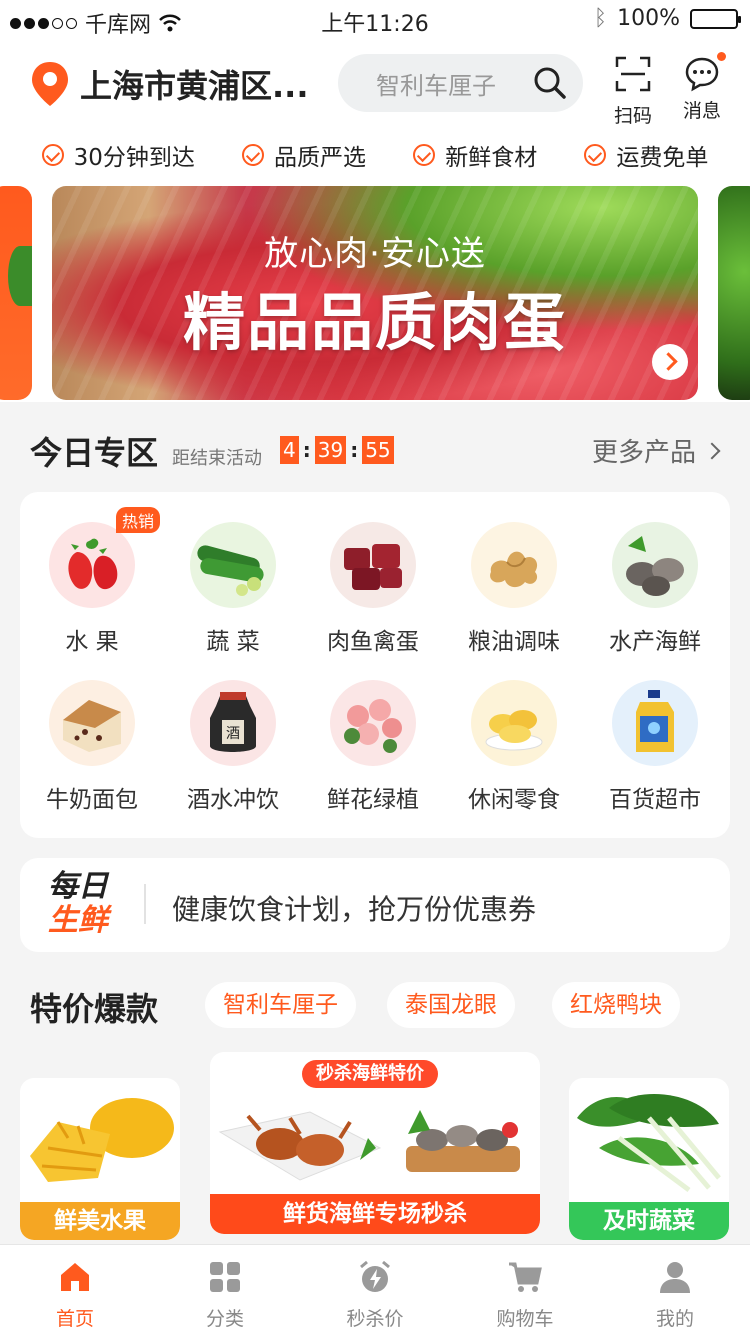 This screenshot has width=750, height=1334. Describe the element at coordinates (643, 453) in the screenshot. I see `more-products-label: 更多产品` at that location.